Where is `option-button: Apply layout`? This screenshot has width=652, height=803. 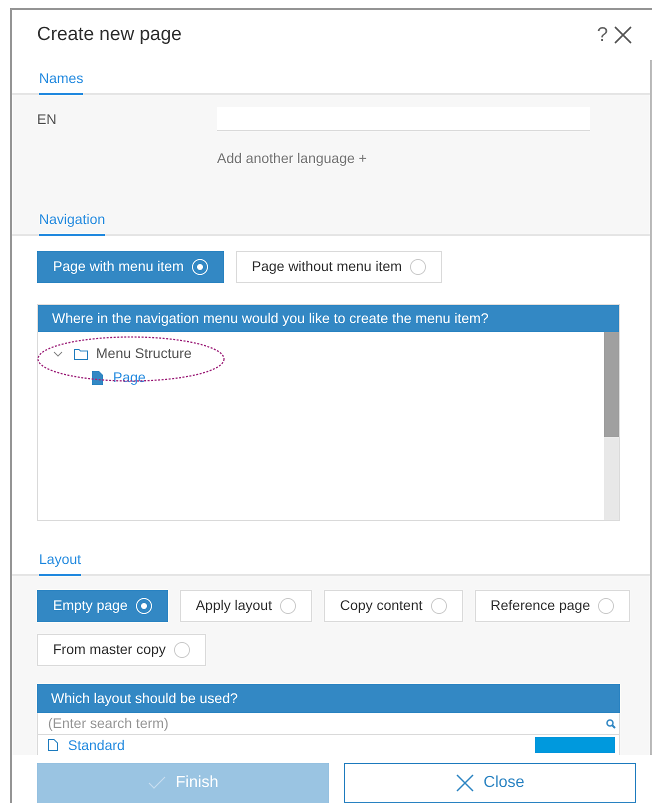
option-button: Apply layout is located at coordinates (246, 606).